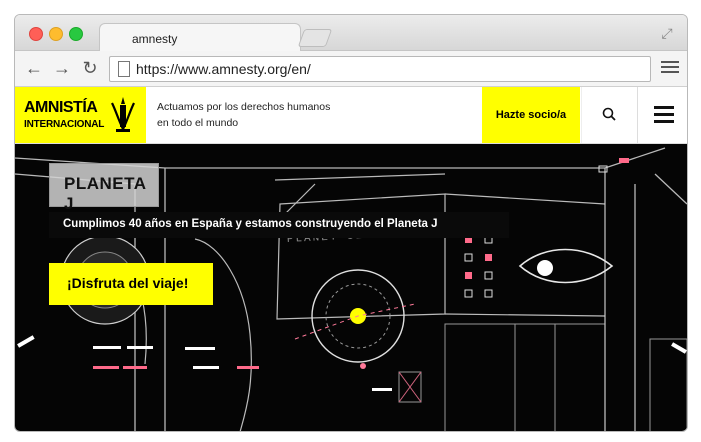 The image size is (701, 442). Describe the element at coordinates (200, 37) in the screenshot. I see `browser-tab: amnesty` at that location.